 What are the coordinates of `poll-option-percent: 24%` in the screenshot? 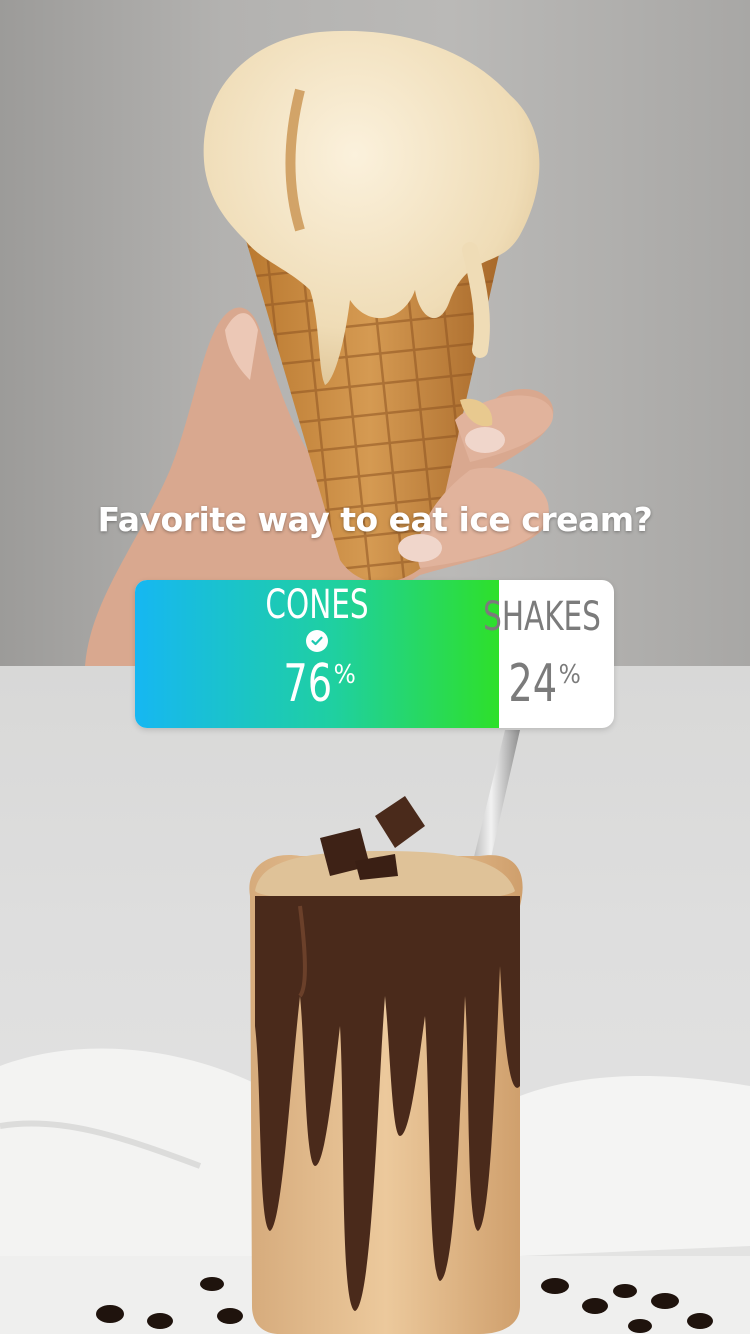 It's located at (542, 684).